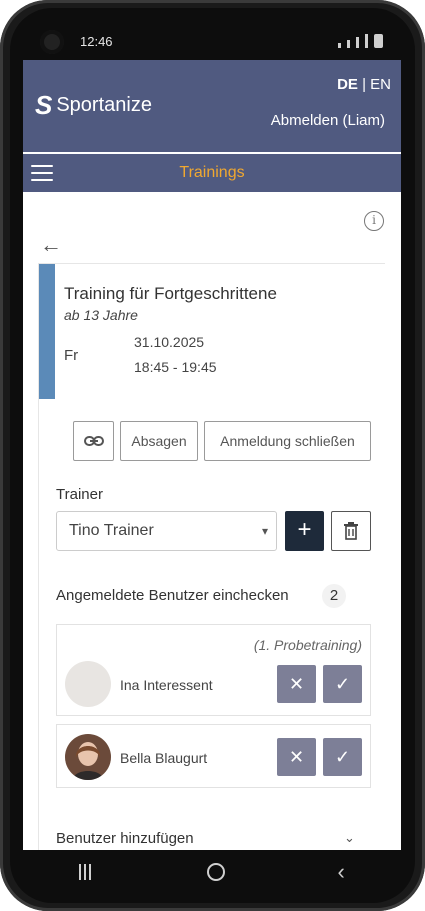  What do you see at coordinates (287, 441) in the screenshot?
I see `close-registration-button: Anmeldung schließen` at bounding box center [287, 441].